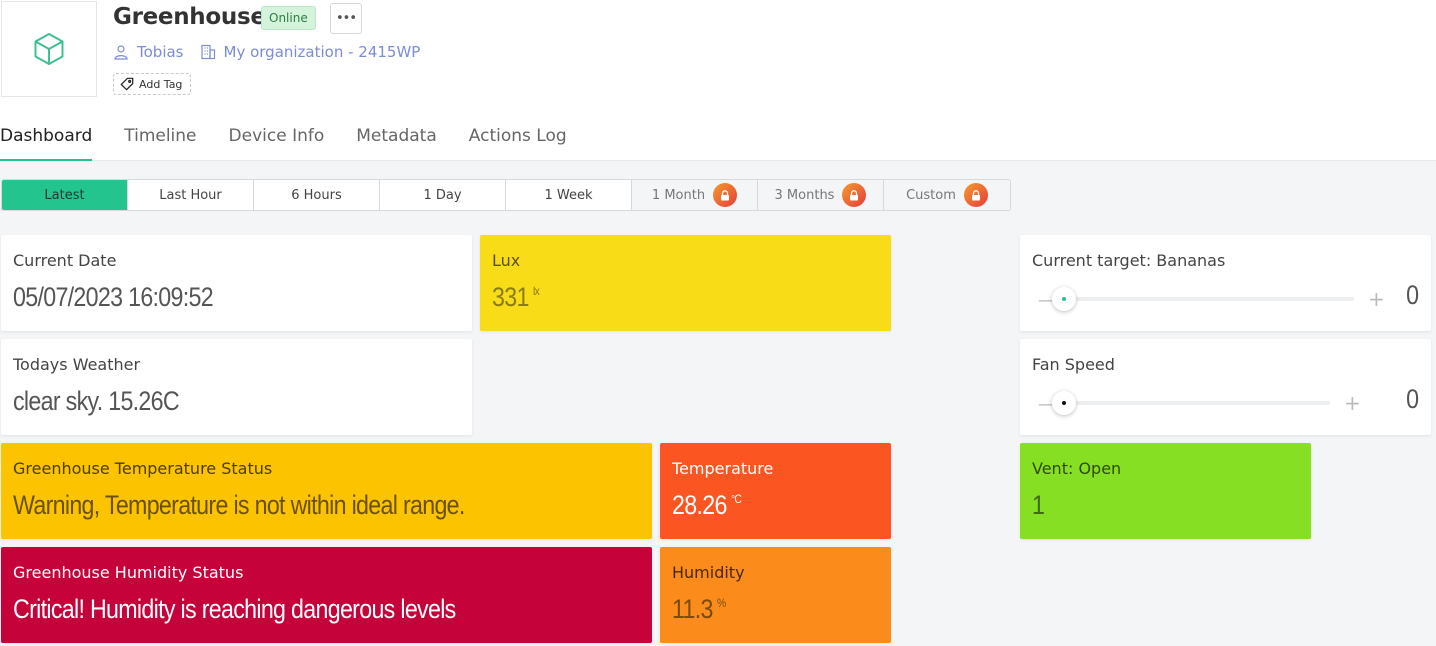  I want to click on widget-label: Greenhouse Humidity Status, so click(128, 572).